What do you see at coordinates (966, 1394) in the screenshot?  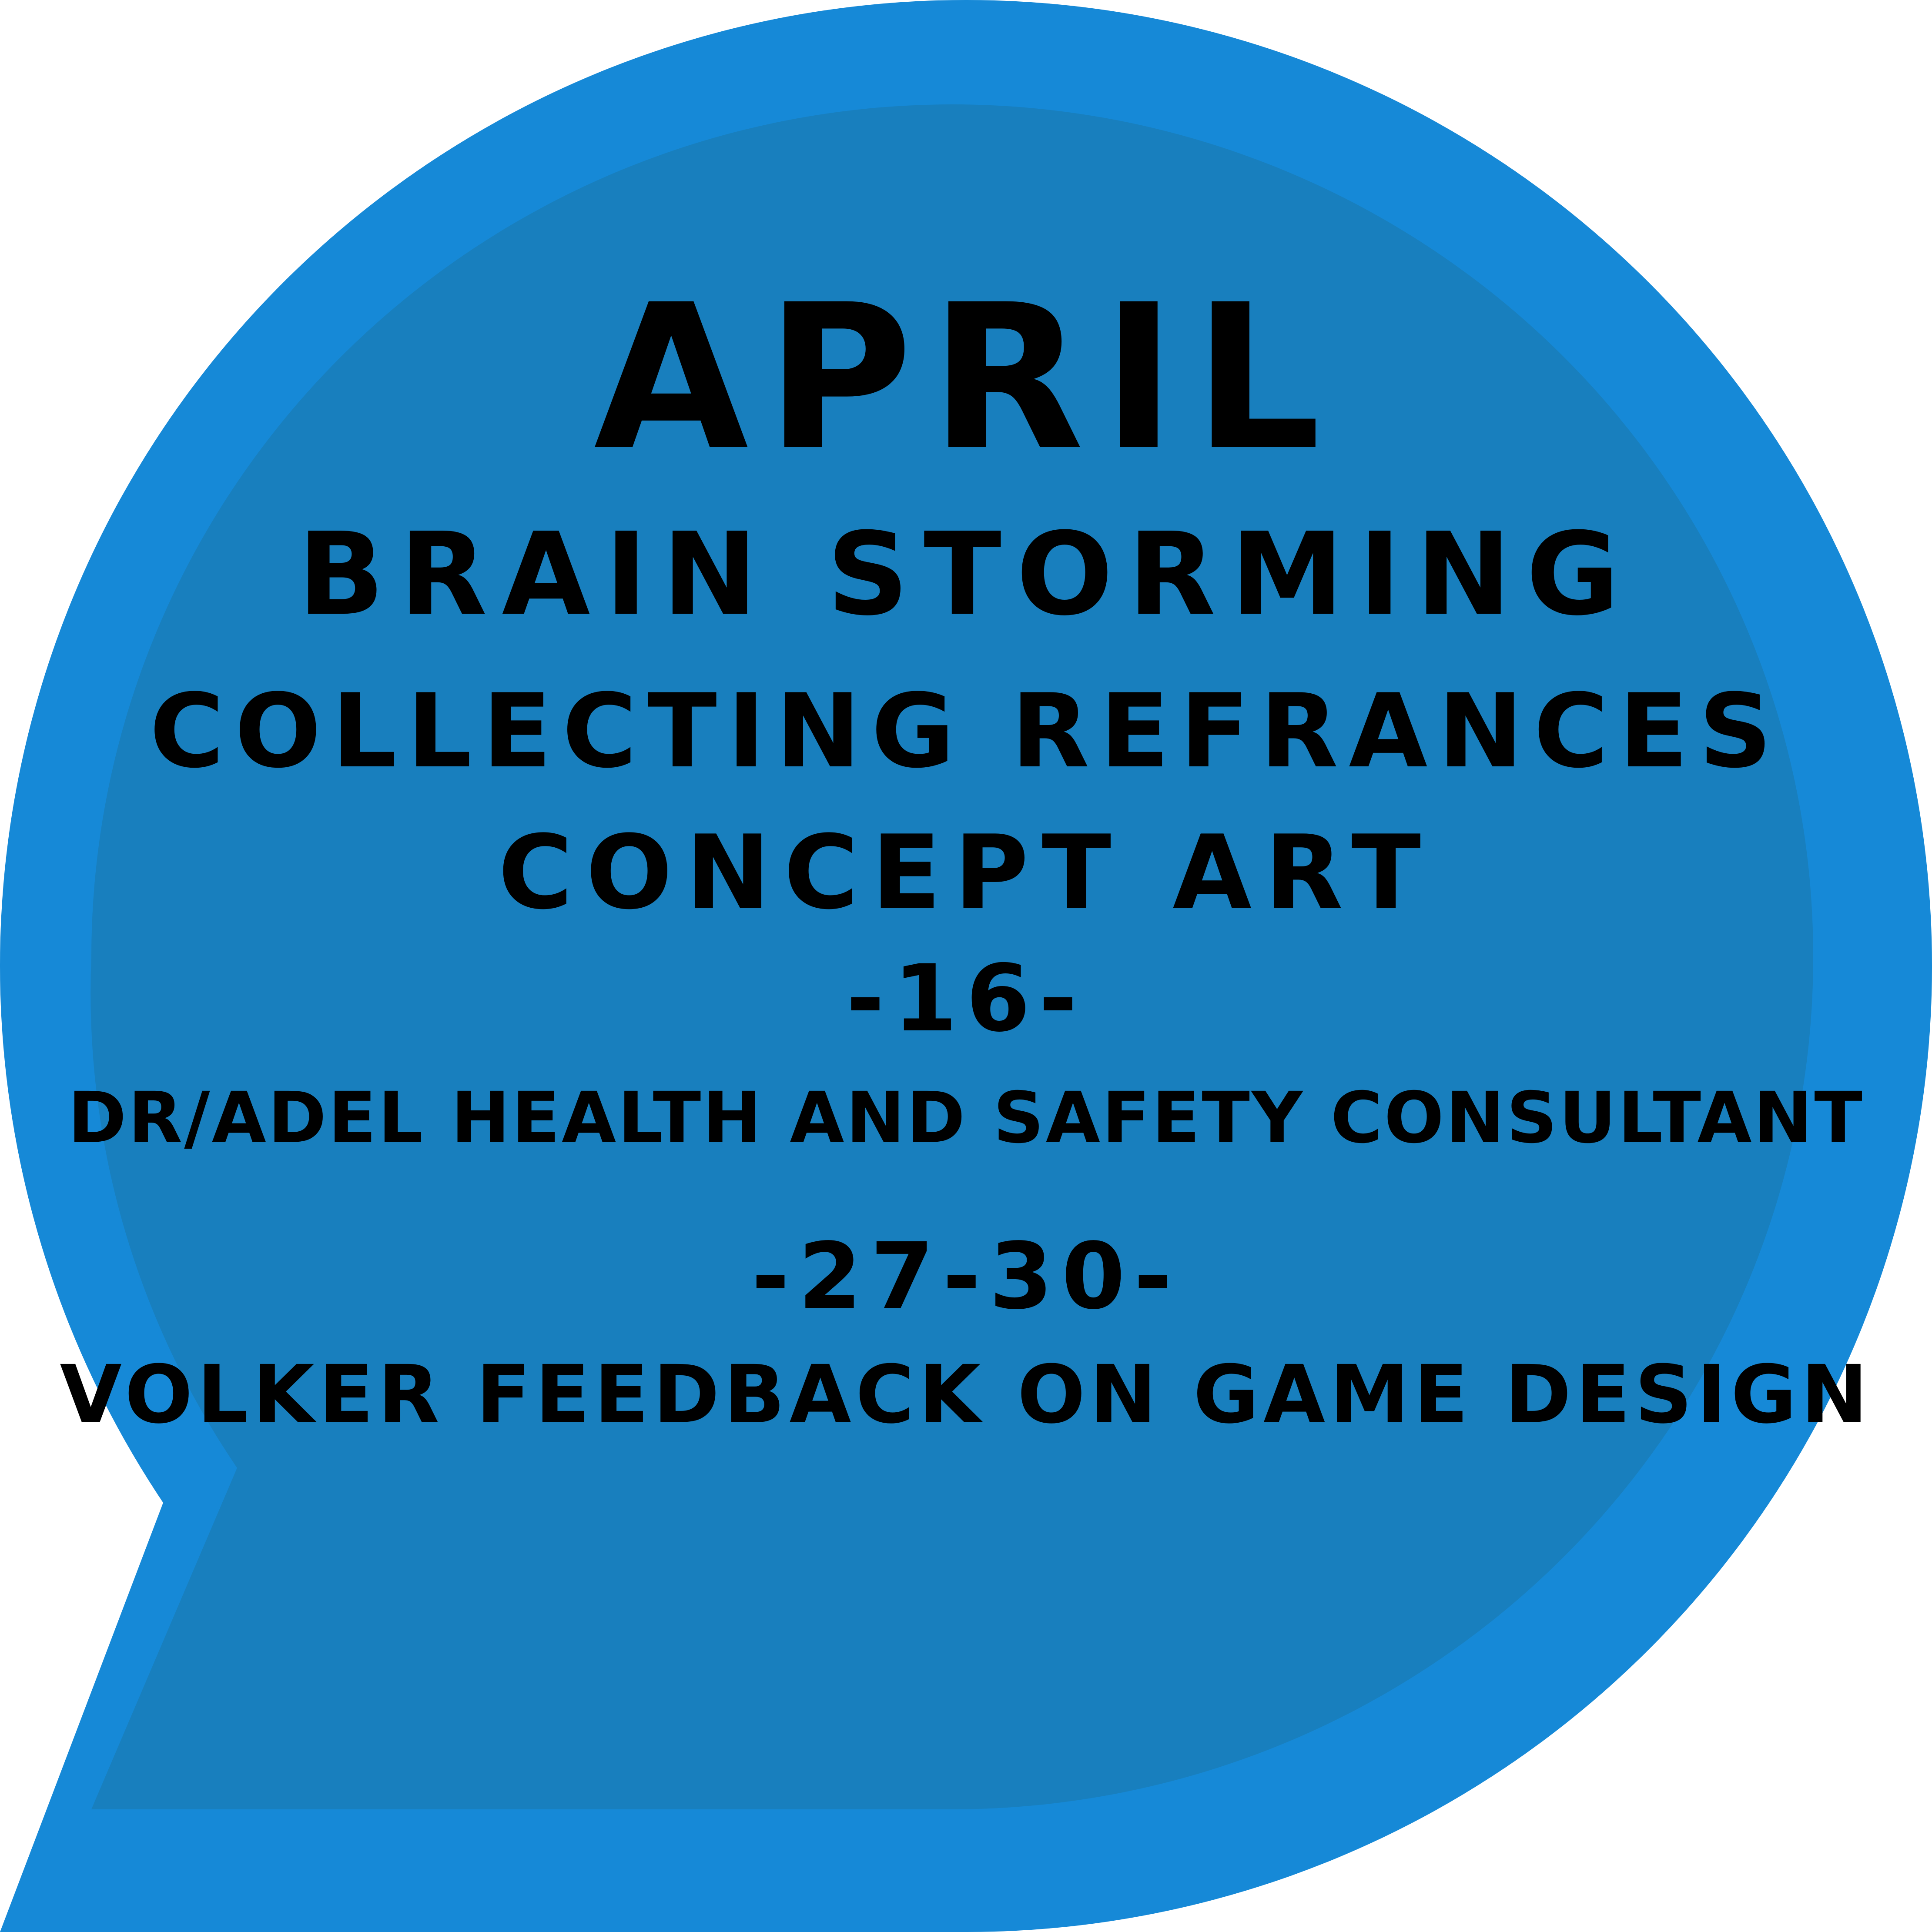 I see `task-volker-feedback: VOLKER FEEDBACK ON GAME DESIGN` at bounding box center [966, 1394].